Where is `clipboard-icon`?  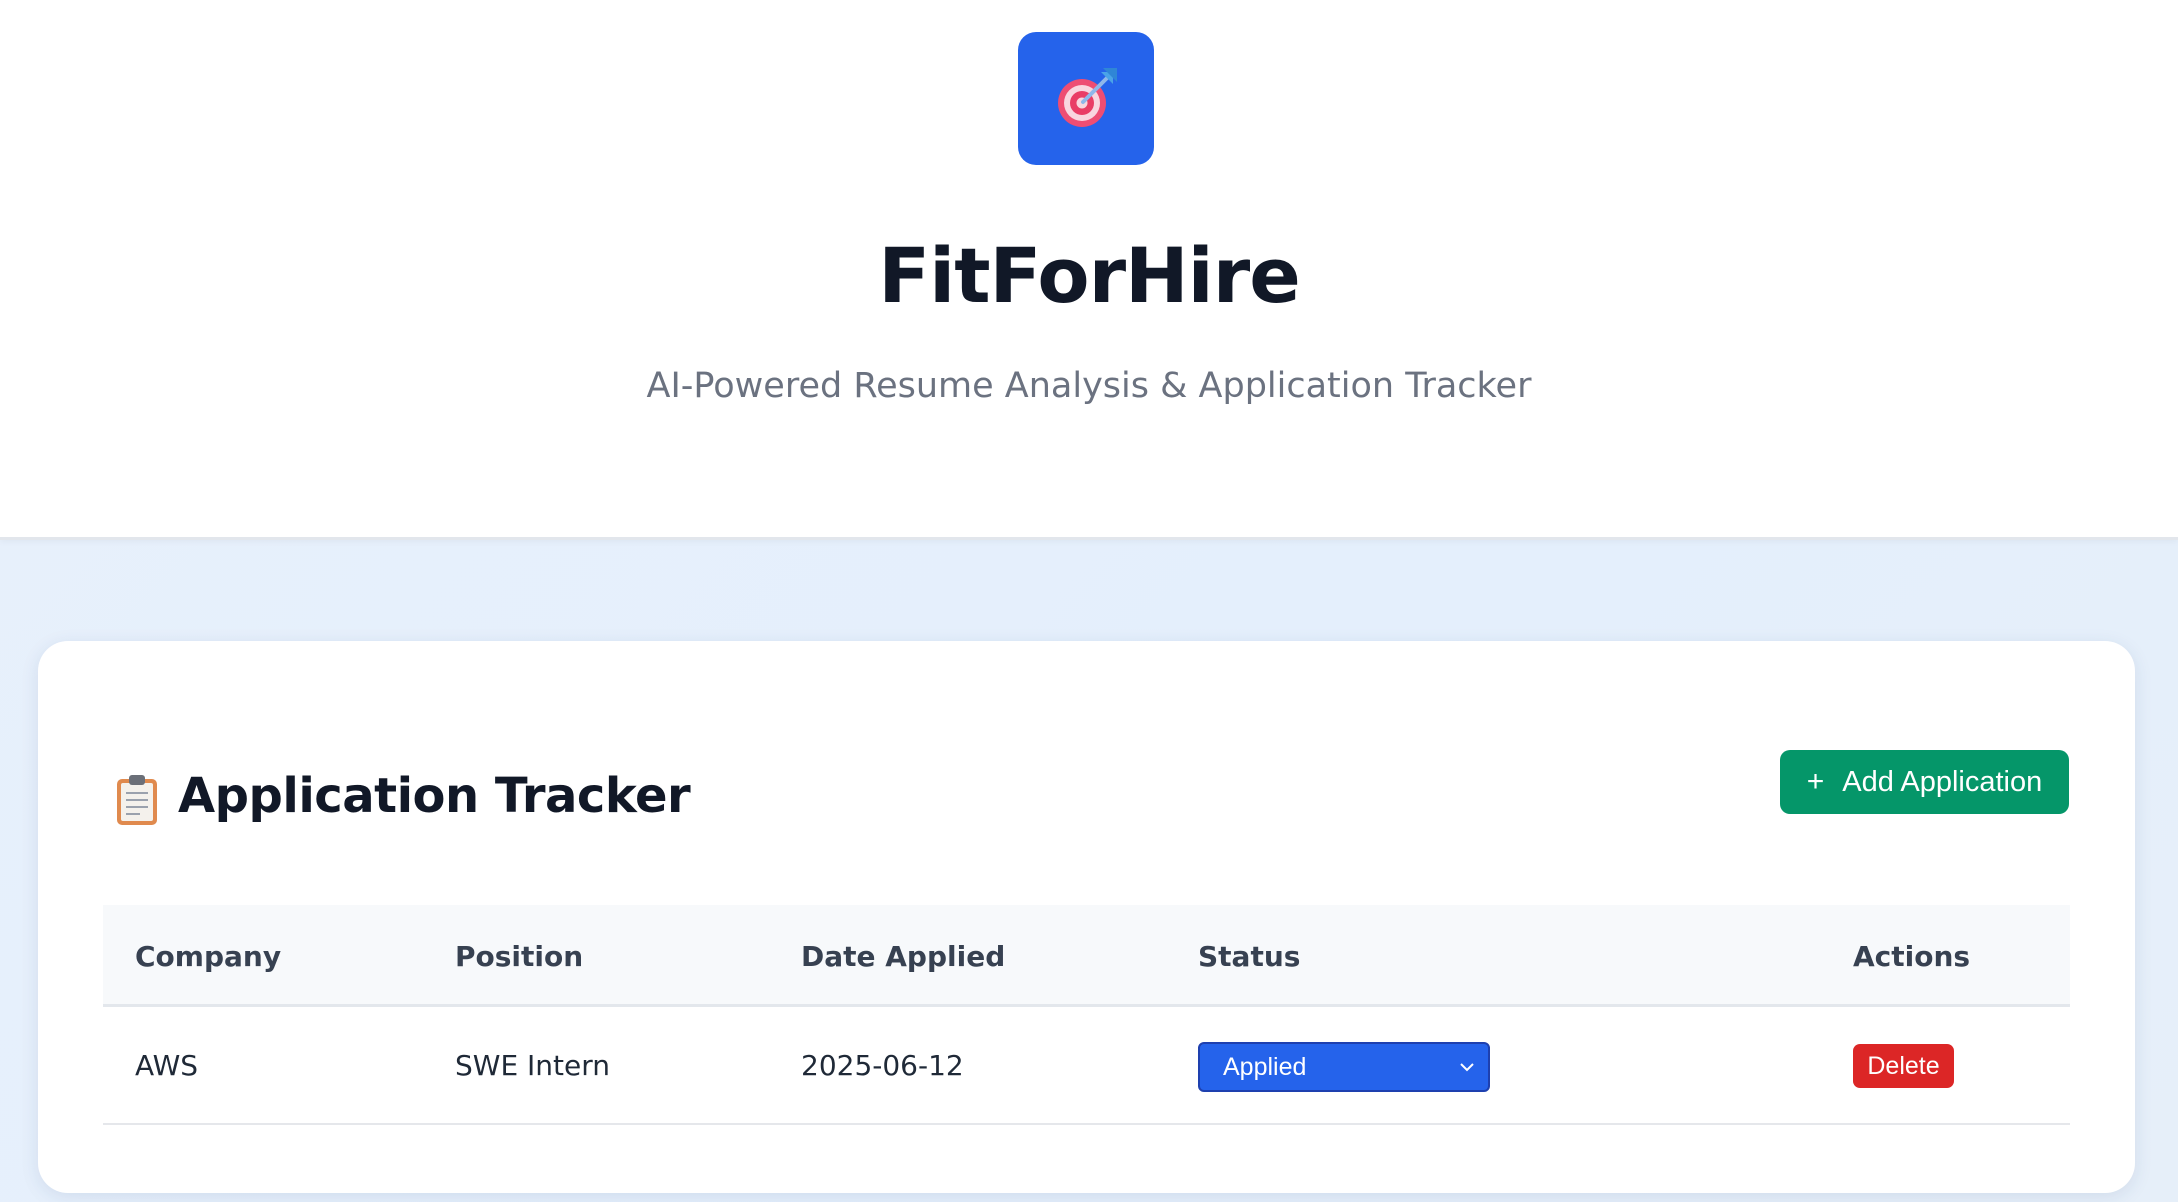
clipboard-icon is located at coordinates (137, 800).